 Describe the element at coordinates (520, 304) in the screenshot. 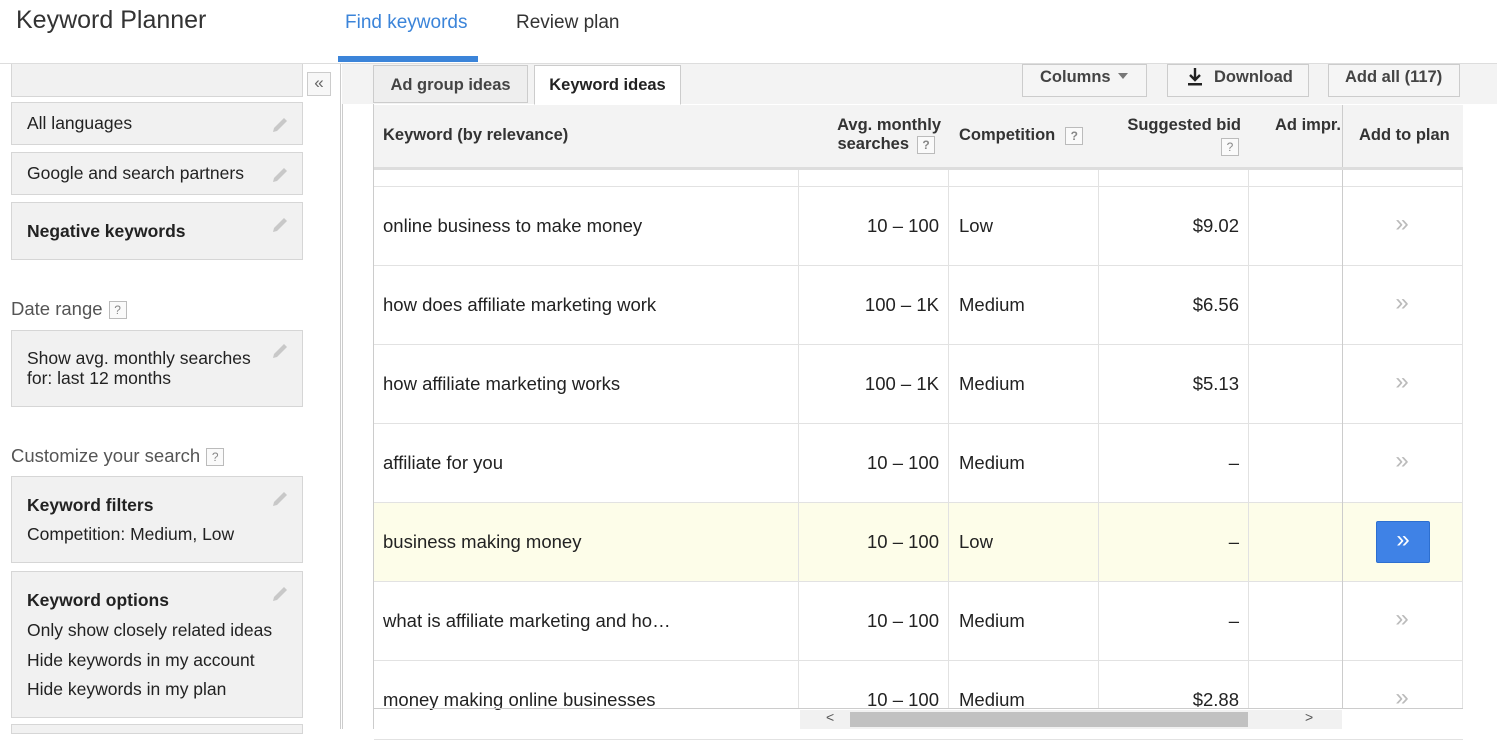

I see `keyword-cell: how does affiliate marketing work` at that location.